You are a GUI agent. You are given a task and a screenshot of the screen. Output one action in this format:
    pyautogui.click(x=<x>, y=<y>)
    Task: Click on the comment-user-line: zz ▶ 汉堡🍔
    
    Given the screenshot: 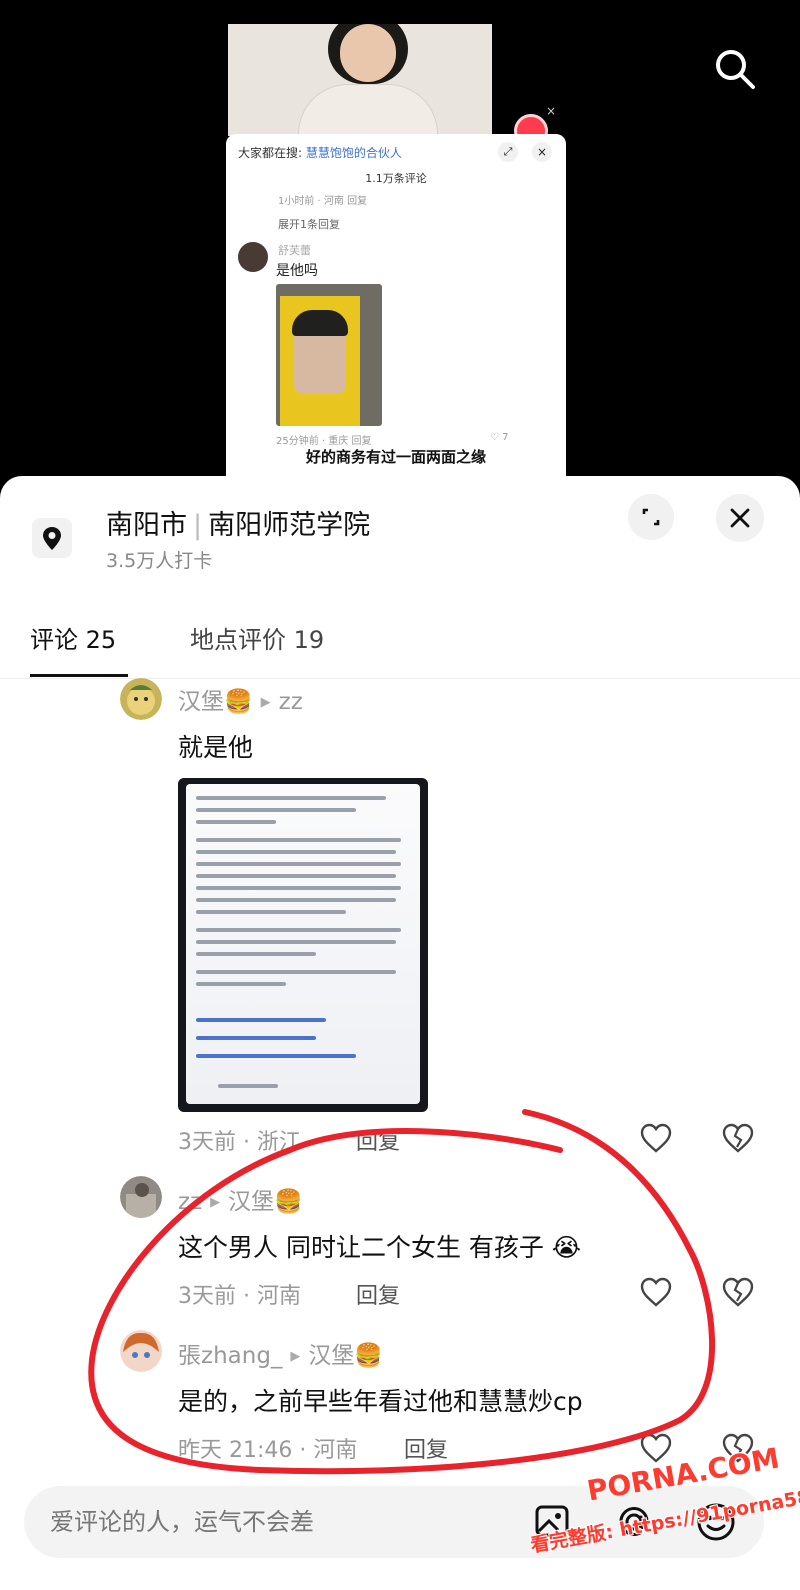 What is the action you would take?
    pyautogui.click(x=240, y=1199)
    